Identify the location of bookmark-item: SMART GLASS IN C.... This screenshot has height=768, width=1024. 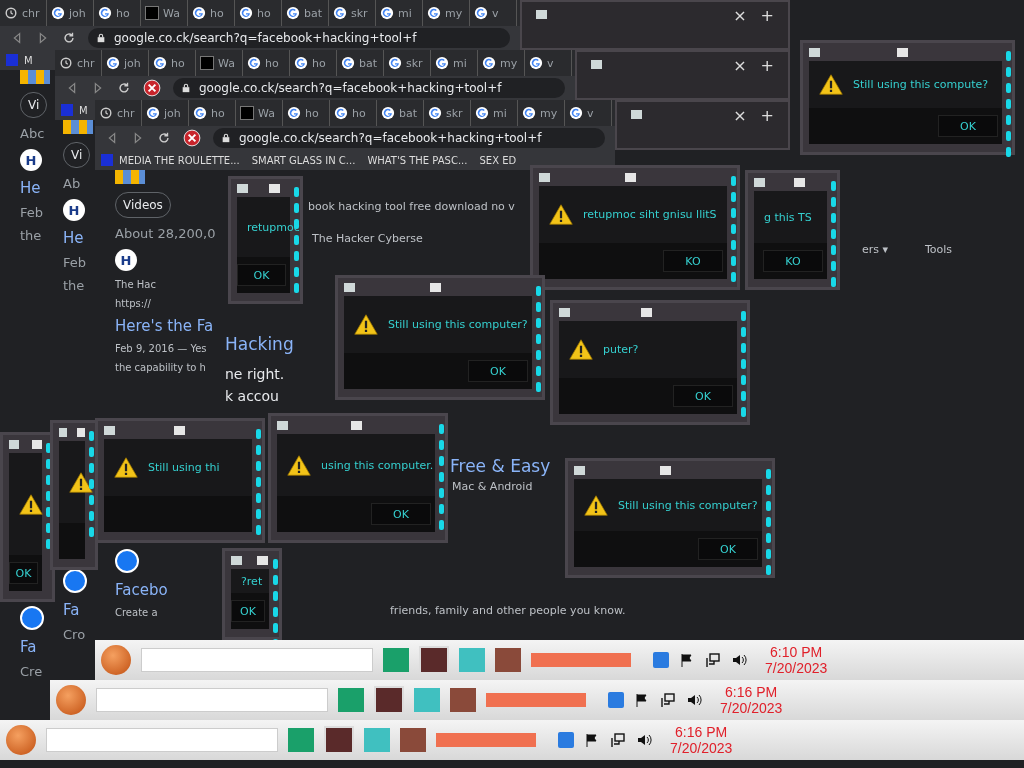
(303, 160).